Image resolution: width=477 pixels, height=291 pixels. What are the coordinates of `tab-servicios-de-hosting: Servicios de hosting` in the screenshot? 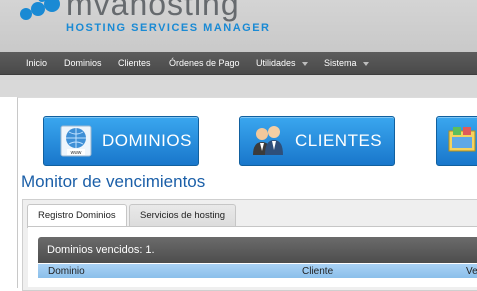 It's located at (183, 215).